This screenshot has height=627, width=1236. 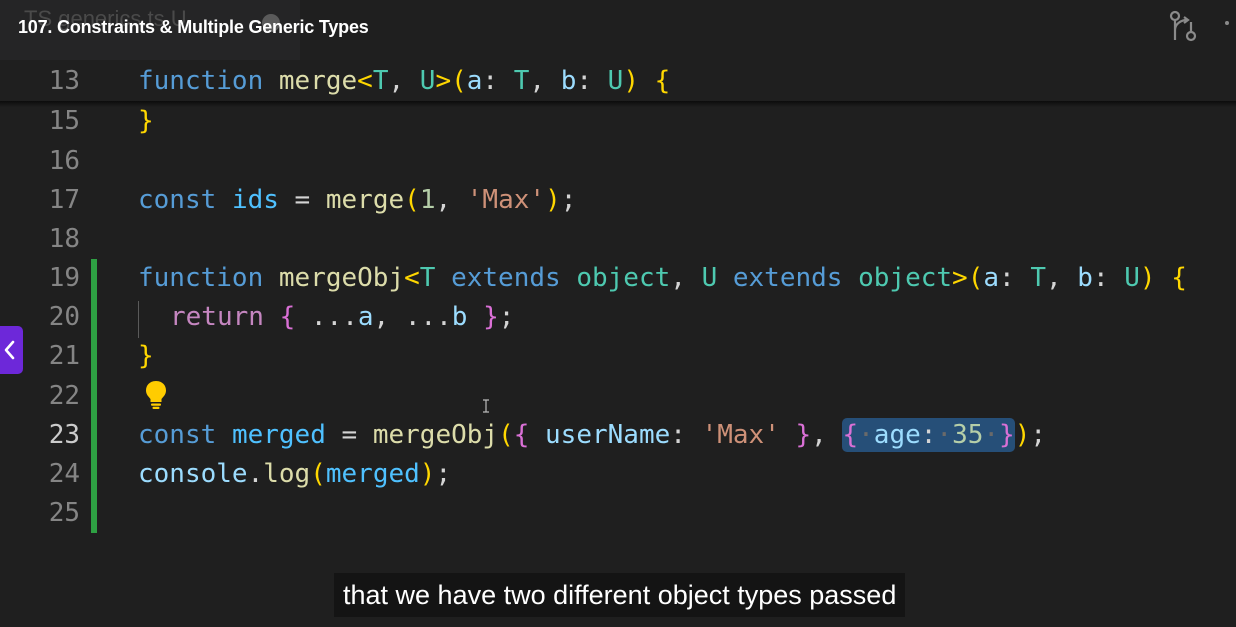 I want to click on code-text: return { ...a, ...b };, so click(x=342, y=317).